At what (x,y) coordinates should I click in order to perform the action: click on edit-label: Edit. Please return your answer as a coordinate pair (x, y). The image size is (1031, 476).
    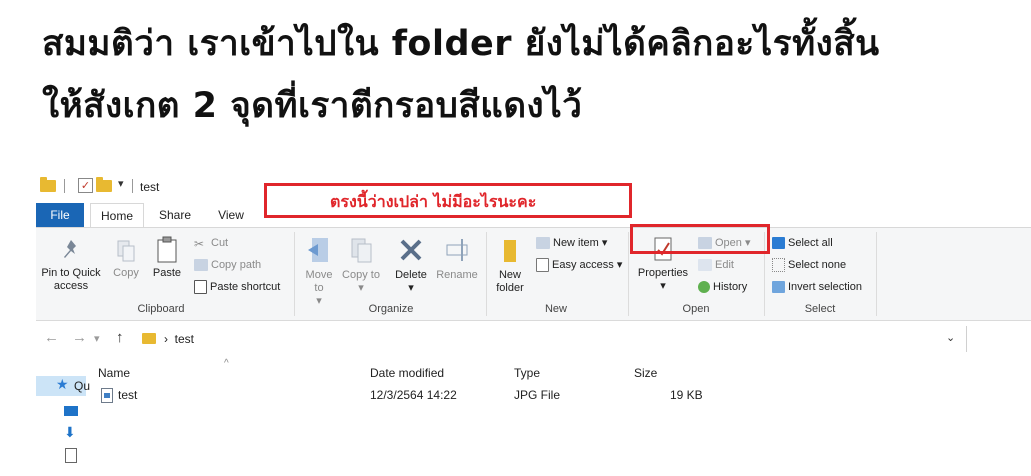
    Looking at the image, I should click on (724, 265).